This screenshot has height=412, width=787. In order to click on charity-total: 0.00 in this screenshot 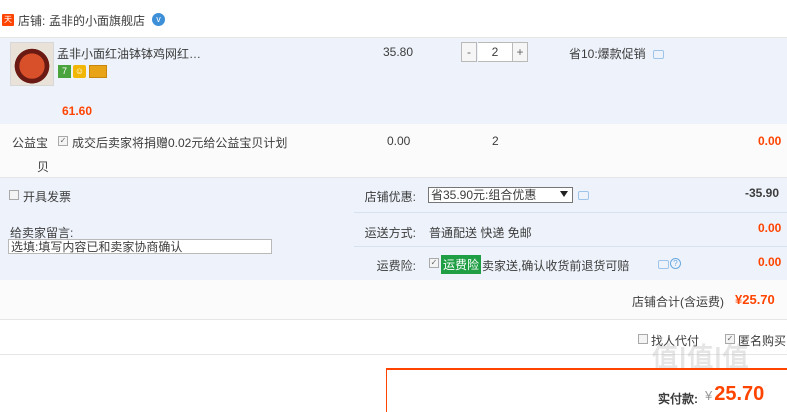, I will do `click(770, 141)`.